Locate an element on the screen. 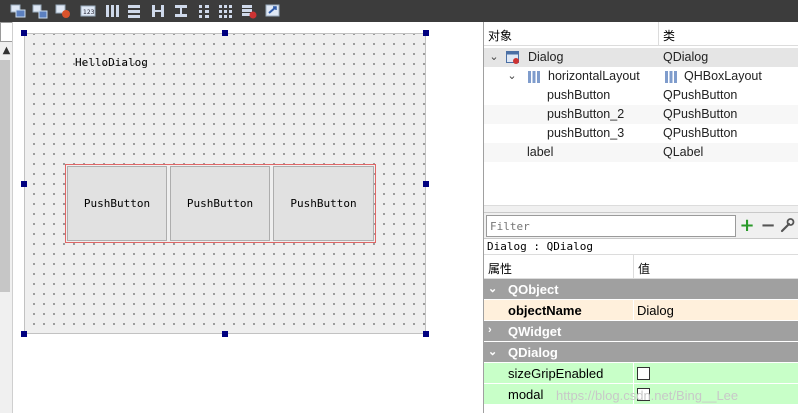 The width and height of the screenshot is (798, 413). edit-buddies-icon is located at coordinates (63, 11).